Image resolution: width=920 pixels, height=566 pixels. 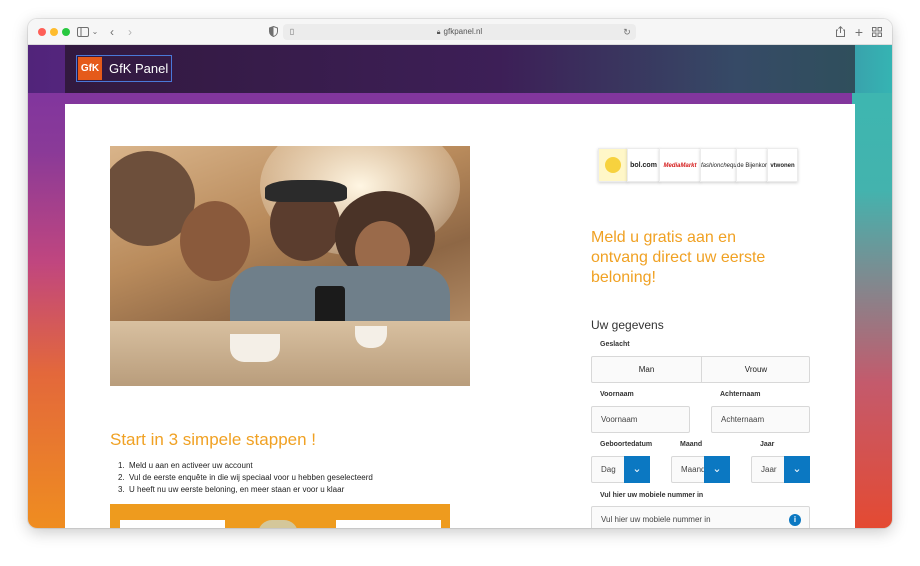 What do you see at coordinates (617, 394) in the screenshot?
I see `firstname-label: Voornaam` at bounding box center [617, 394].